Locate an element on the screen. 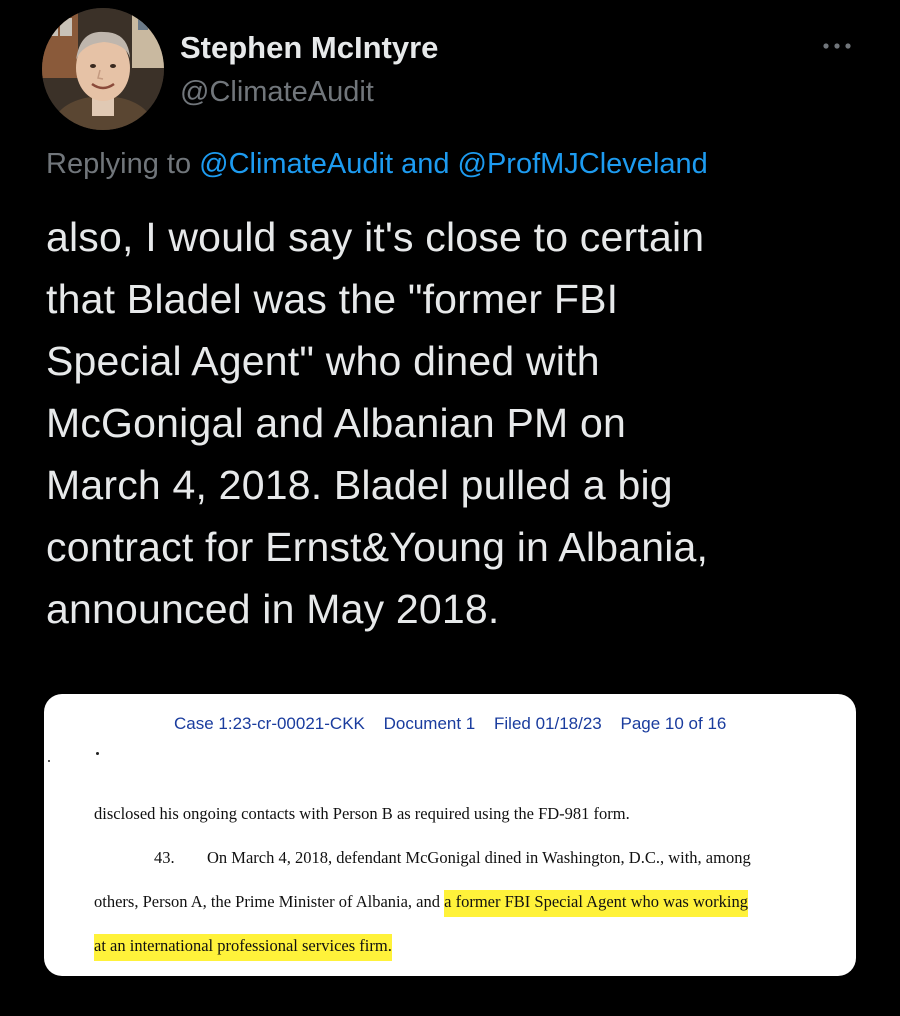  tweet-text-line: contract for Ernst&Young in Albania, is located at coordinates (377, 547).